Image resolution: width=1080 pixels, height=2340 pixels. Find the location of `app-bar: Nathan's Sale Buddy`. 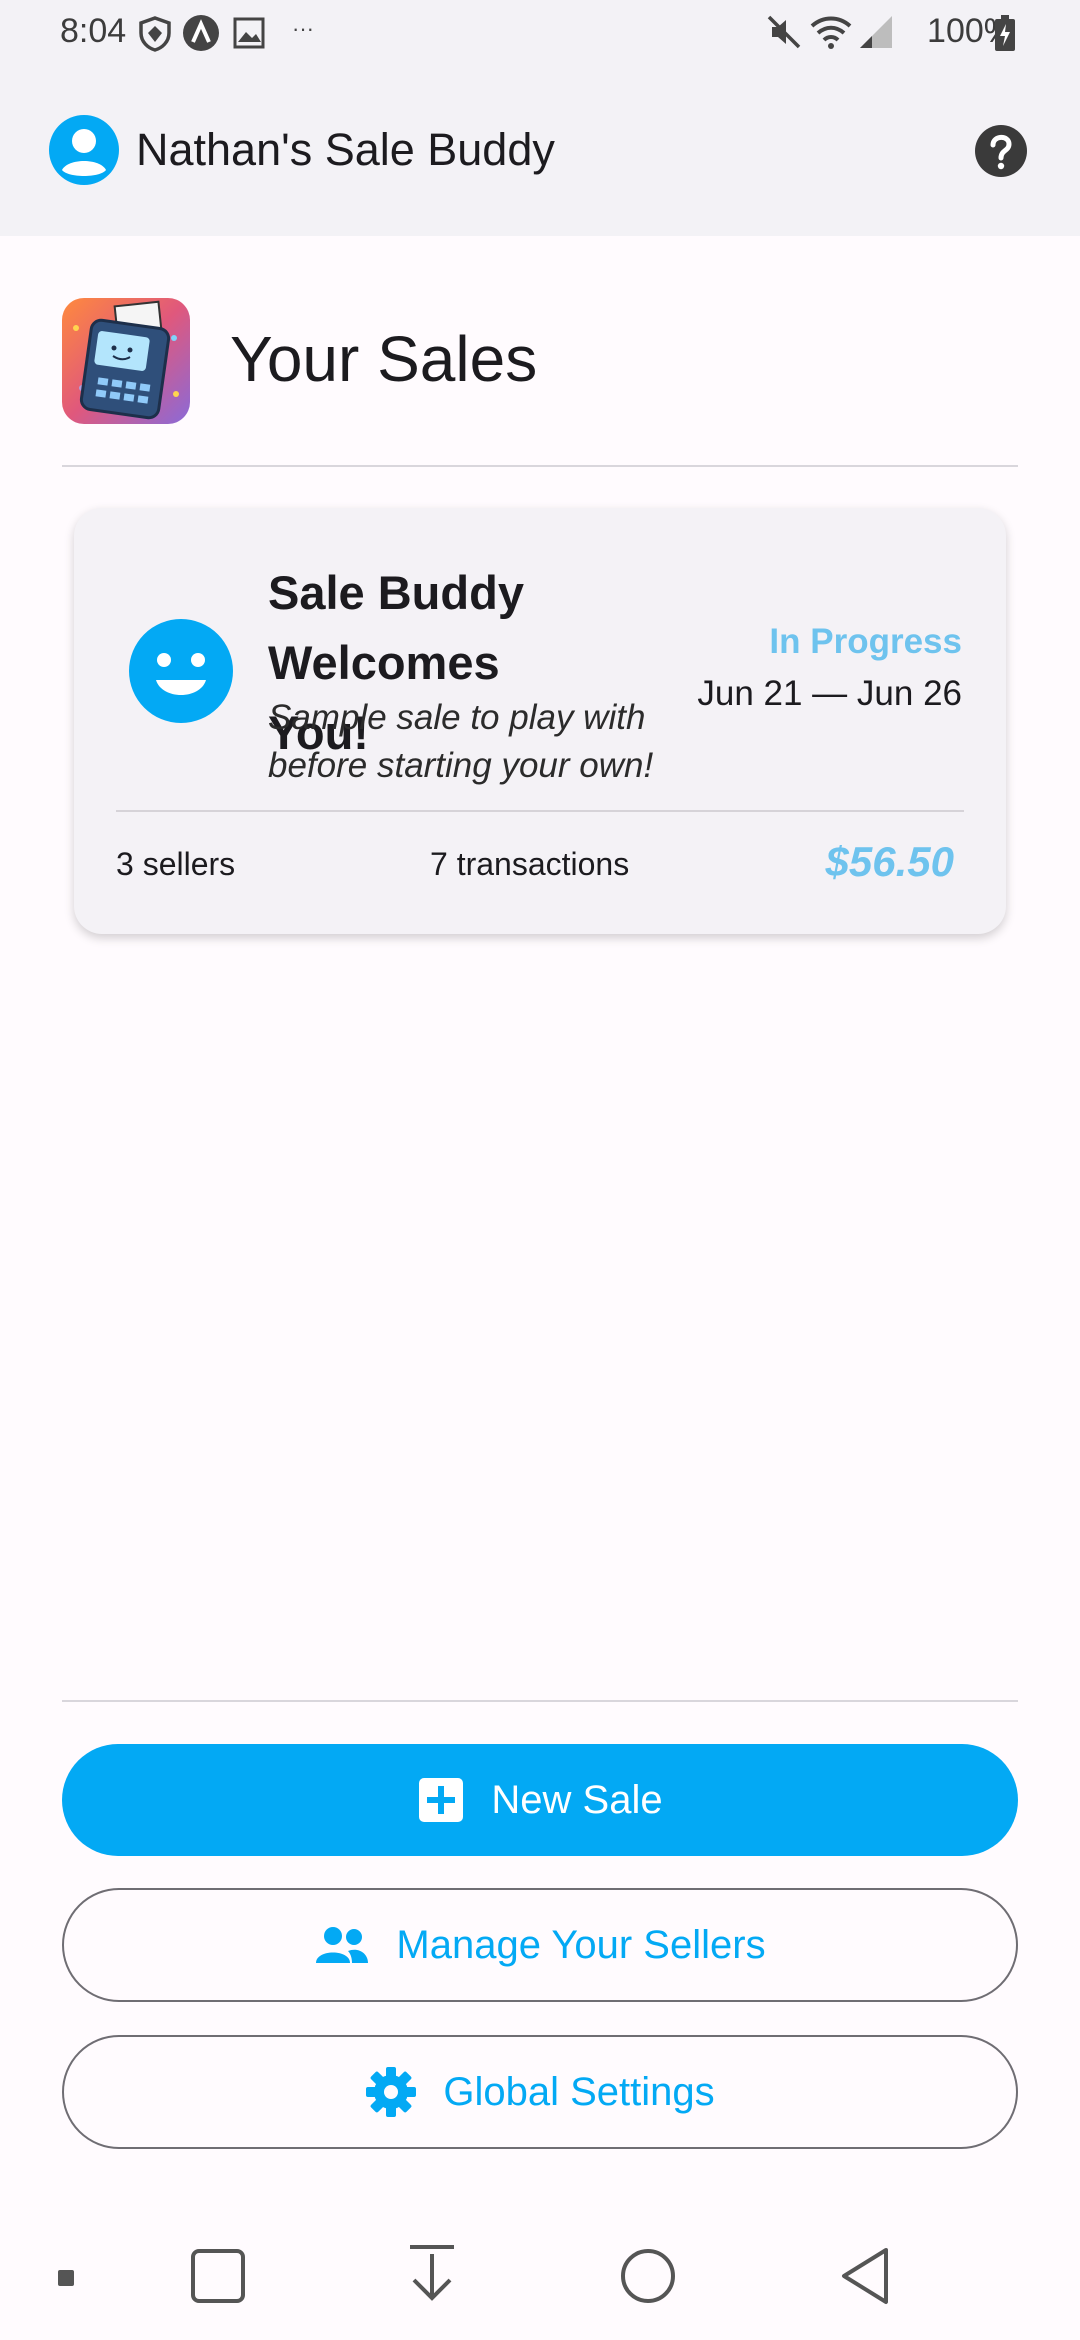

app-bar: Nathan's Sale Buddy is located at coordinates (540, 152).